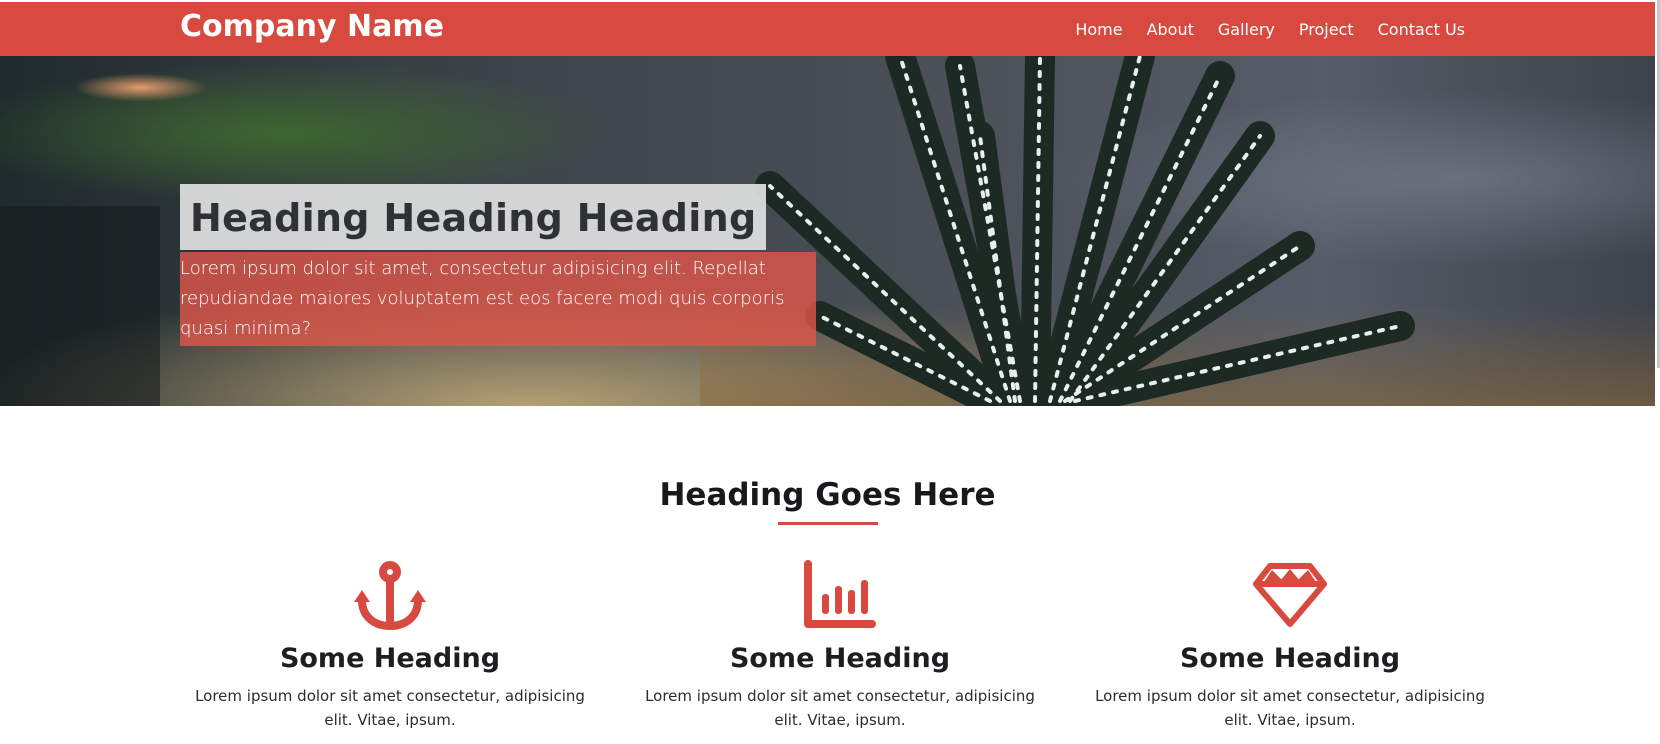 The width and height of the screenshot is (1660, 744). I want to click on scrollbar, so click(1657, 372).